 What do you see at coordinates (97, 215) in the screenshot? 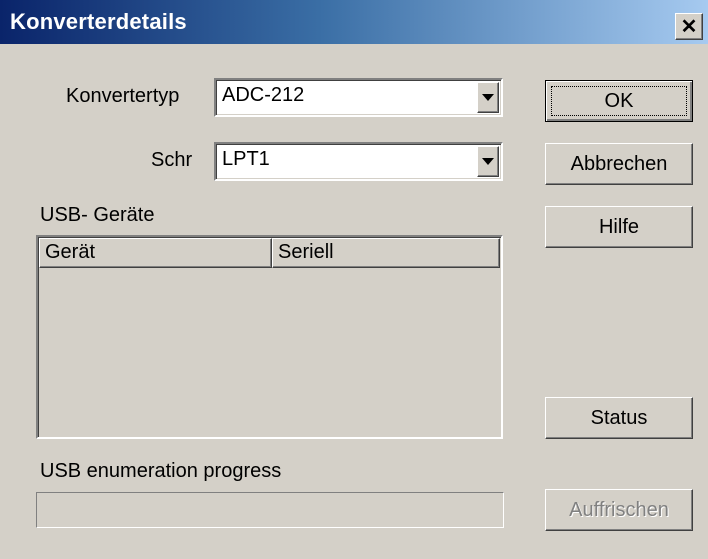
I see `usb-devices-label: USB- Geräte` at bounding box center [97, 215].